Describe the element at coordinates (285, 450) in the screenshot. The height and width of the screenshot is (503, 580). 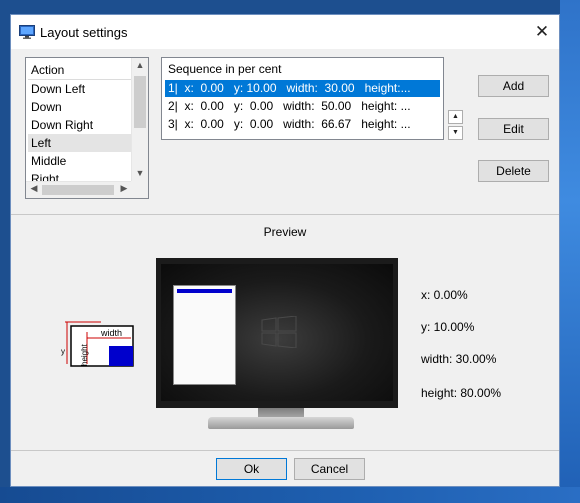
I see `footer-separator` at that location.